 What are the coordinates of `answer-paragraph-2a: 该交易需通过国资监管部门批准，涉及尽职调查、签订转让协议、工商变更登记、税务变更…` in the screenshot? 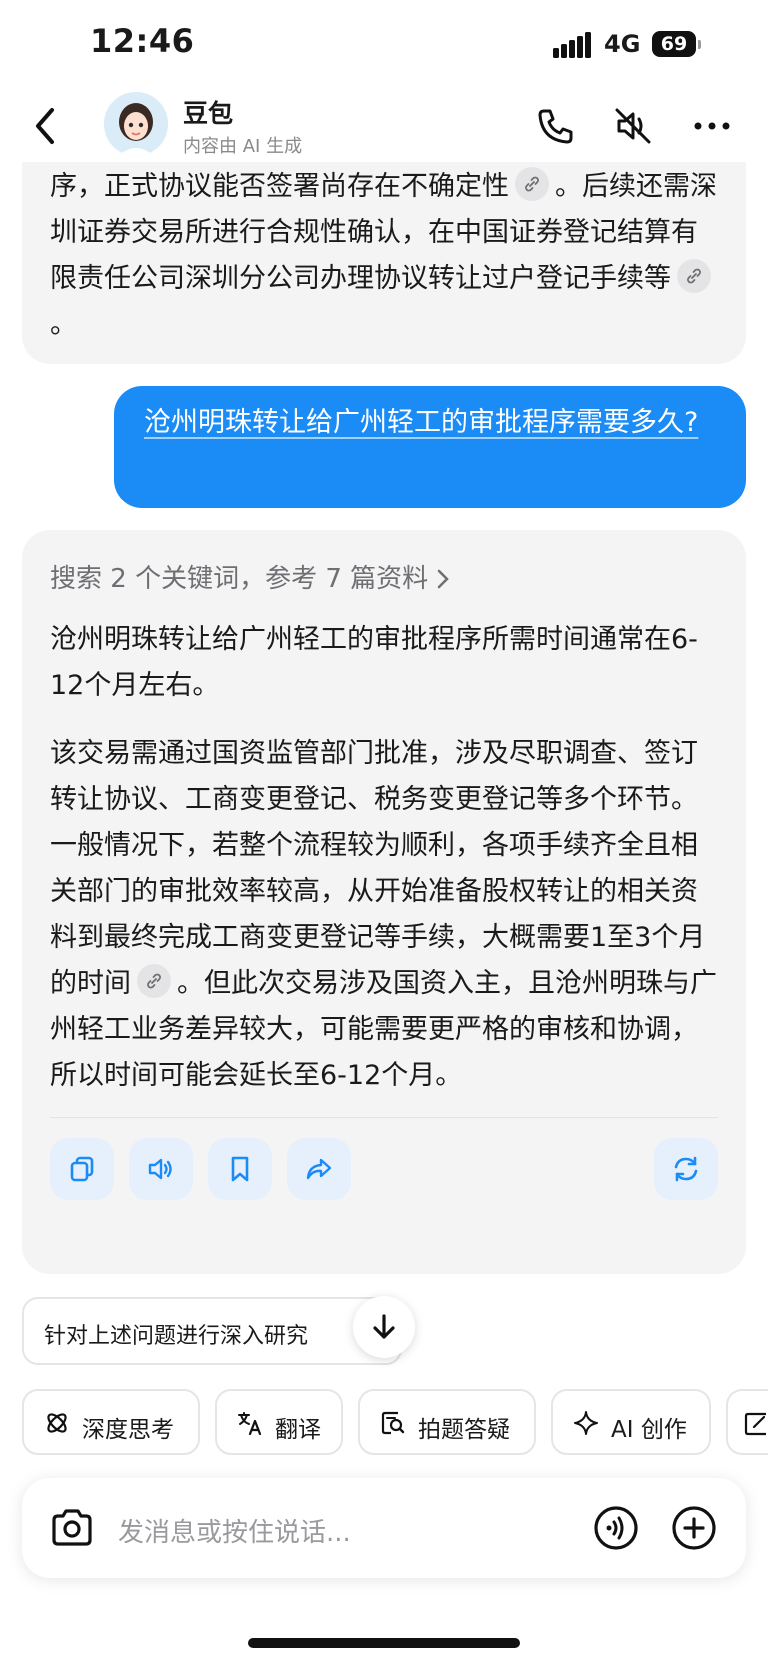 It's located at (378, 868).